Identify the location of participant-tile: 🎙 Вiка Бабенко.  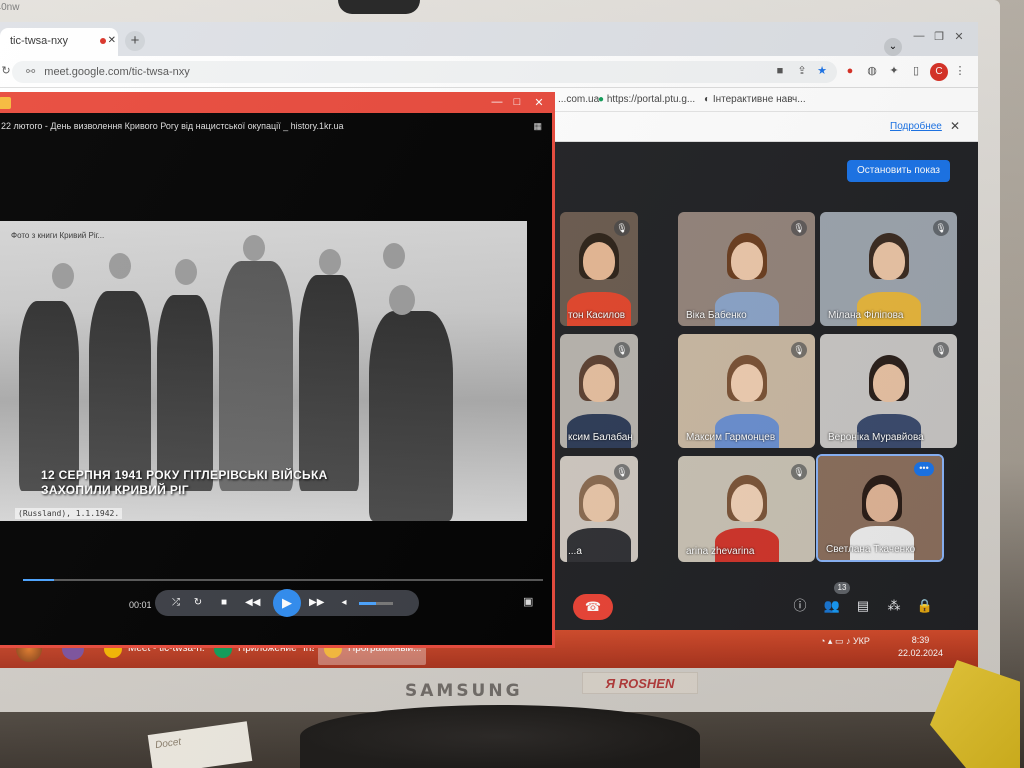
(746, 269).